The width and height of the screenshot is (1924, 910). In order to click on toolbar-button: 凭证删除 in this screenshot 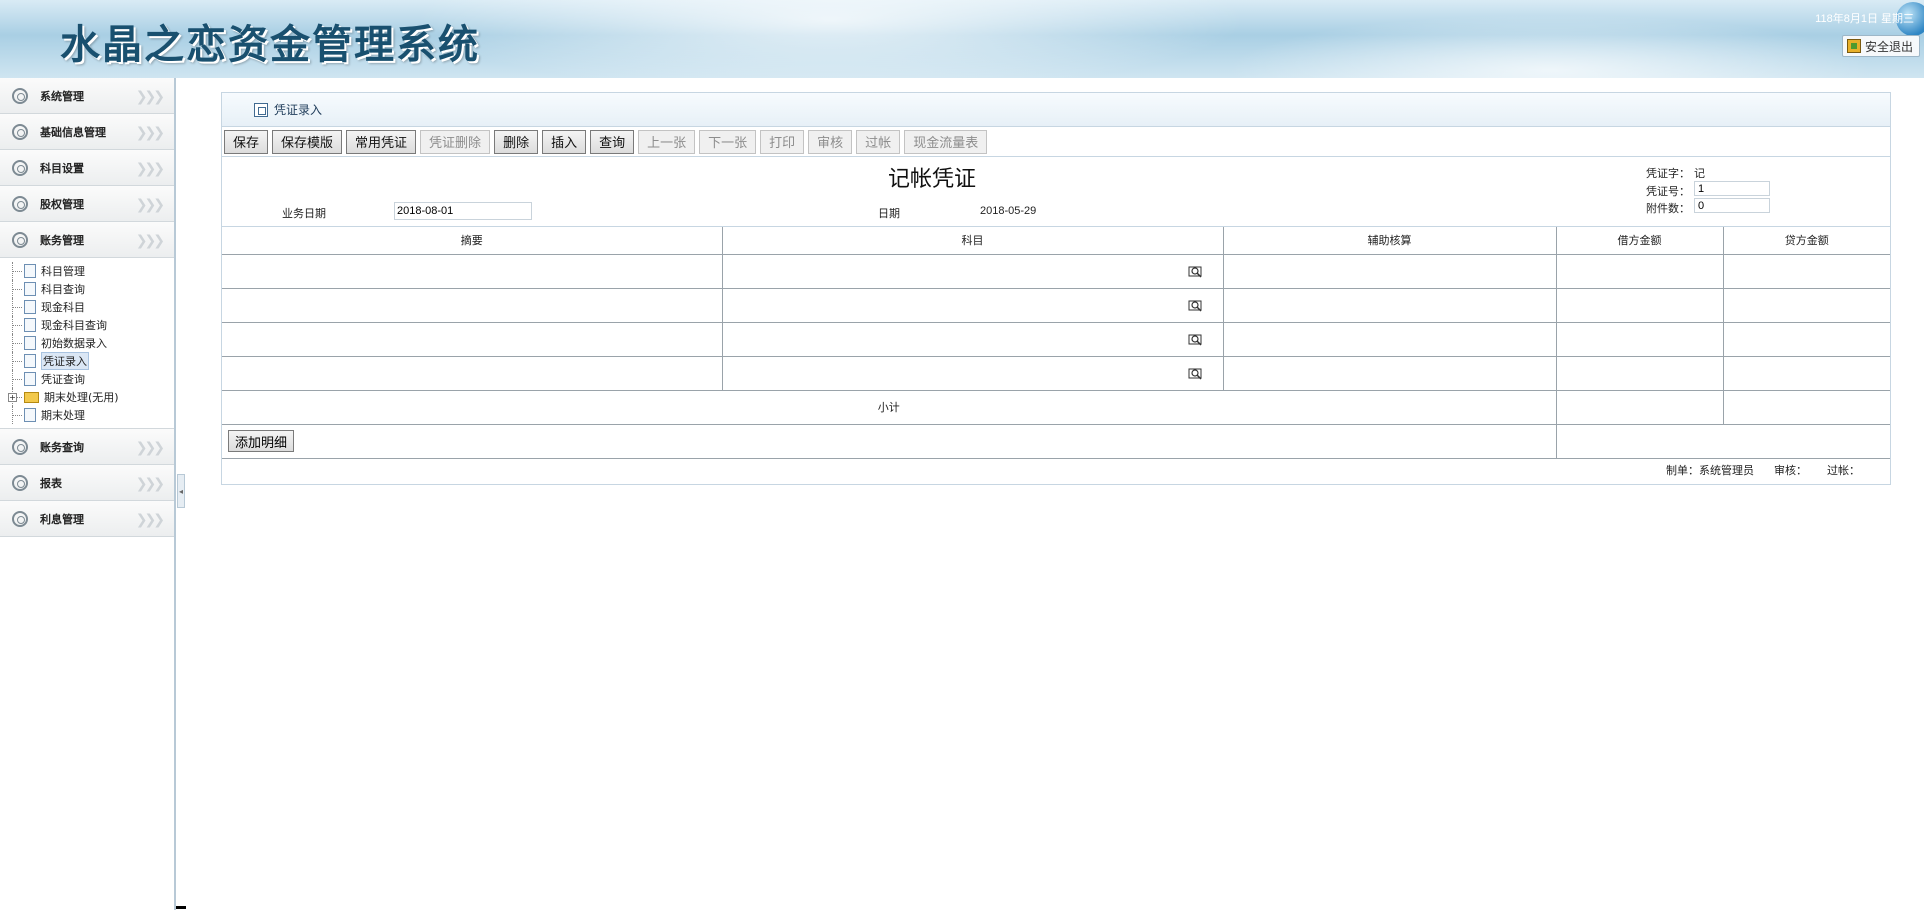, I will do `click(455, 141)`.